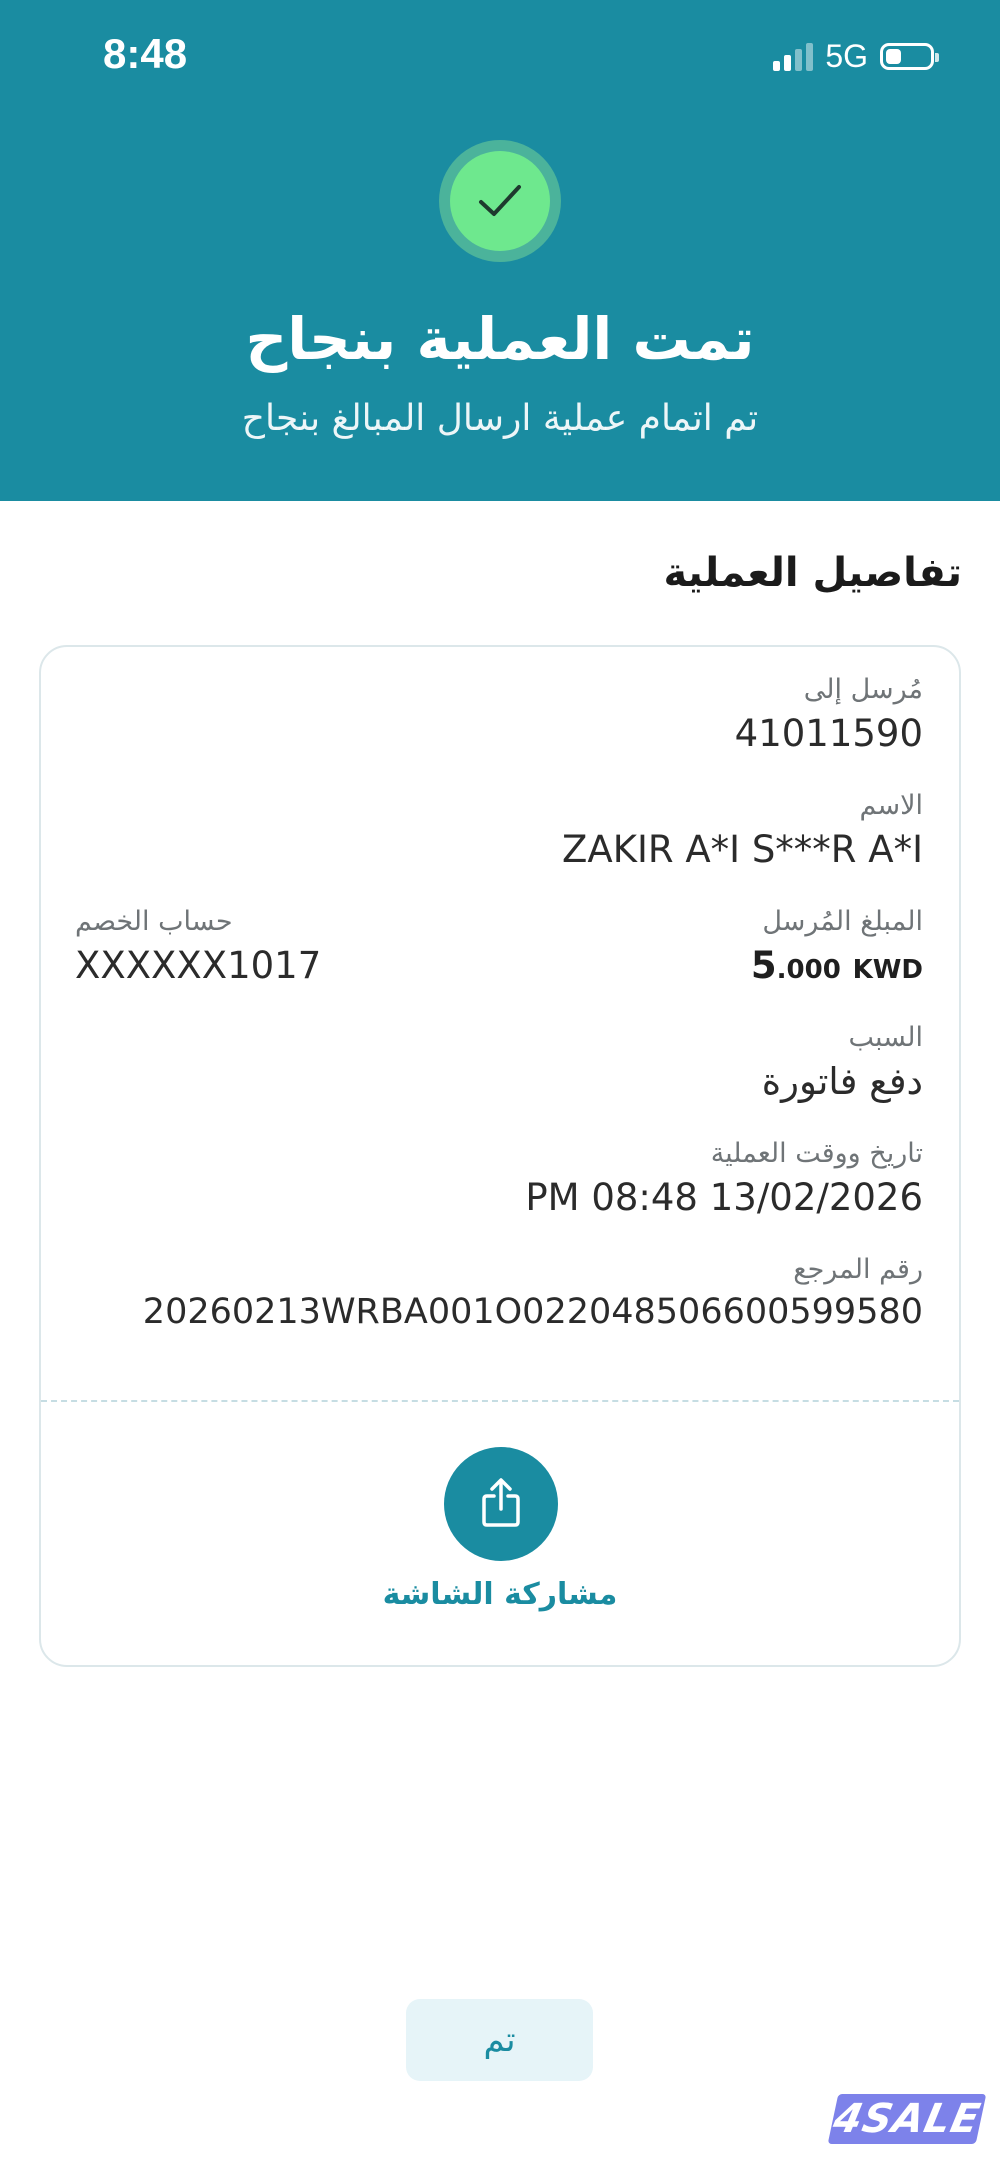  Describe the element at coordinates (887, 970) in the screenshot. I see `amount-currency: KWD` at that location.